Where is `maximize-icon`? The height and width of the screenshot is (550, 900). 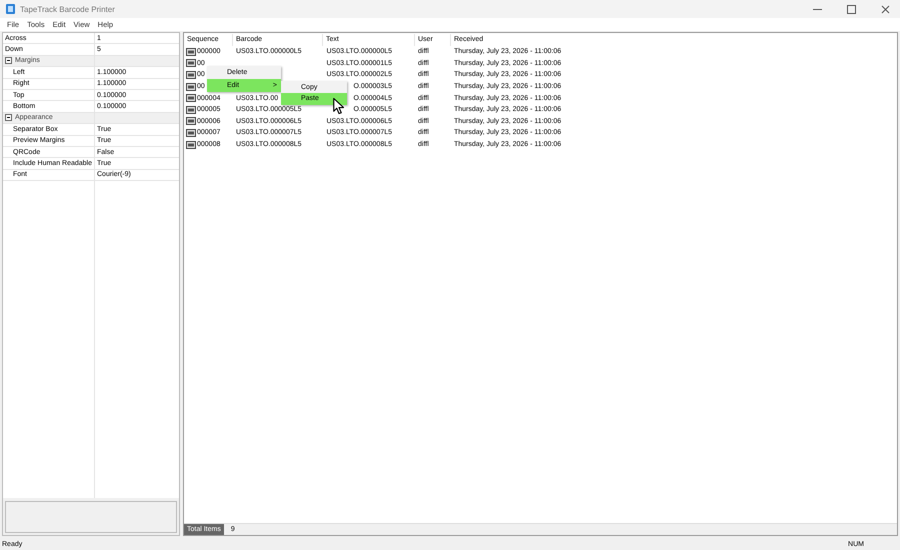 maximize-icon is located at coordinates (851, 9).